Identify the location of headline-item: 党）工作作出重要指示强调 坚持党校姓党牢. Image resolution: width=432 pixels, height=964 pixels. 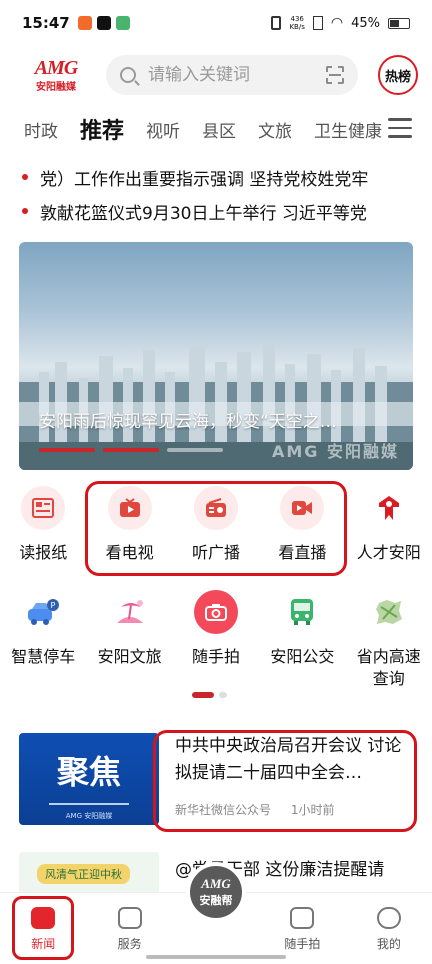
(218, 177).